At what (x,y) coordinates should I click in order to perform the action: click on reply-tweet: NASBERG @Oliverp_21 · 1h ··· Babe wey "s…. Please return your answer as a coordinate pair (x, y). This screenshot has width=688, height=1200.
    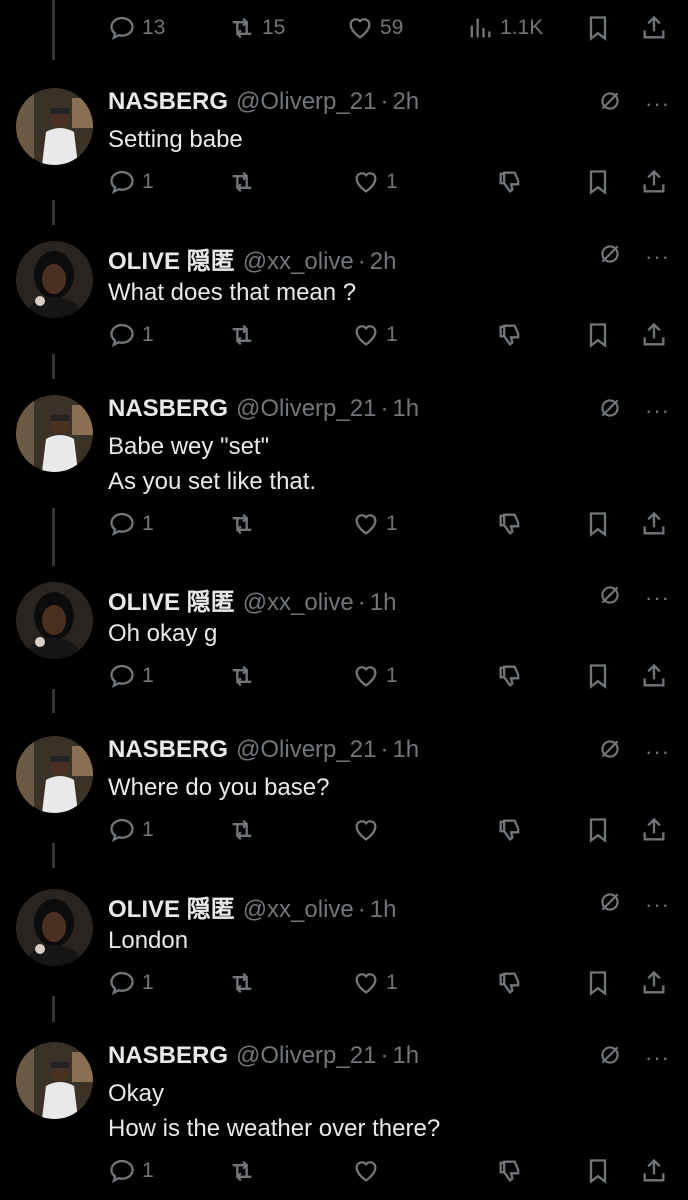
    Looking at the image, I should click on (344, 471).